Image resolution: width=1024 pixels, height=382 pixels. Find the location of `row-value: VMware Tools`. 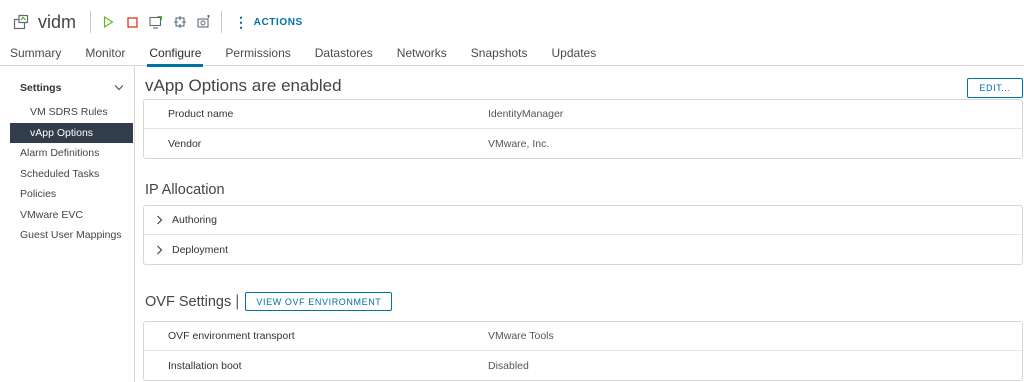

row-value: VMware Tools is located at coordinates (521, 336).